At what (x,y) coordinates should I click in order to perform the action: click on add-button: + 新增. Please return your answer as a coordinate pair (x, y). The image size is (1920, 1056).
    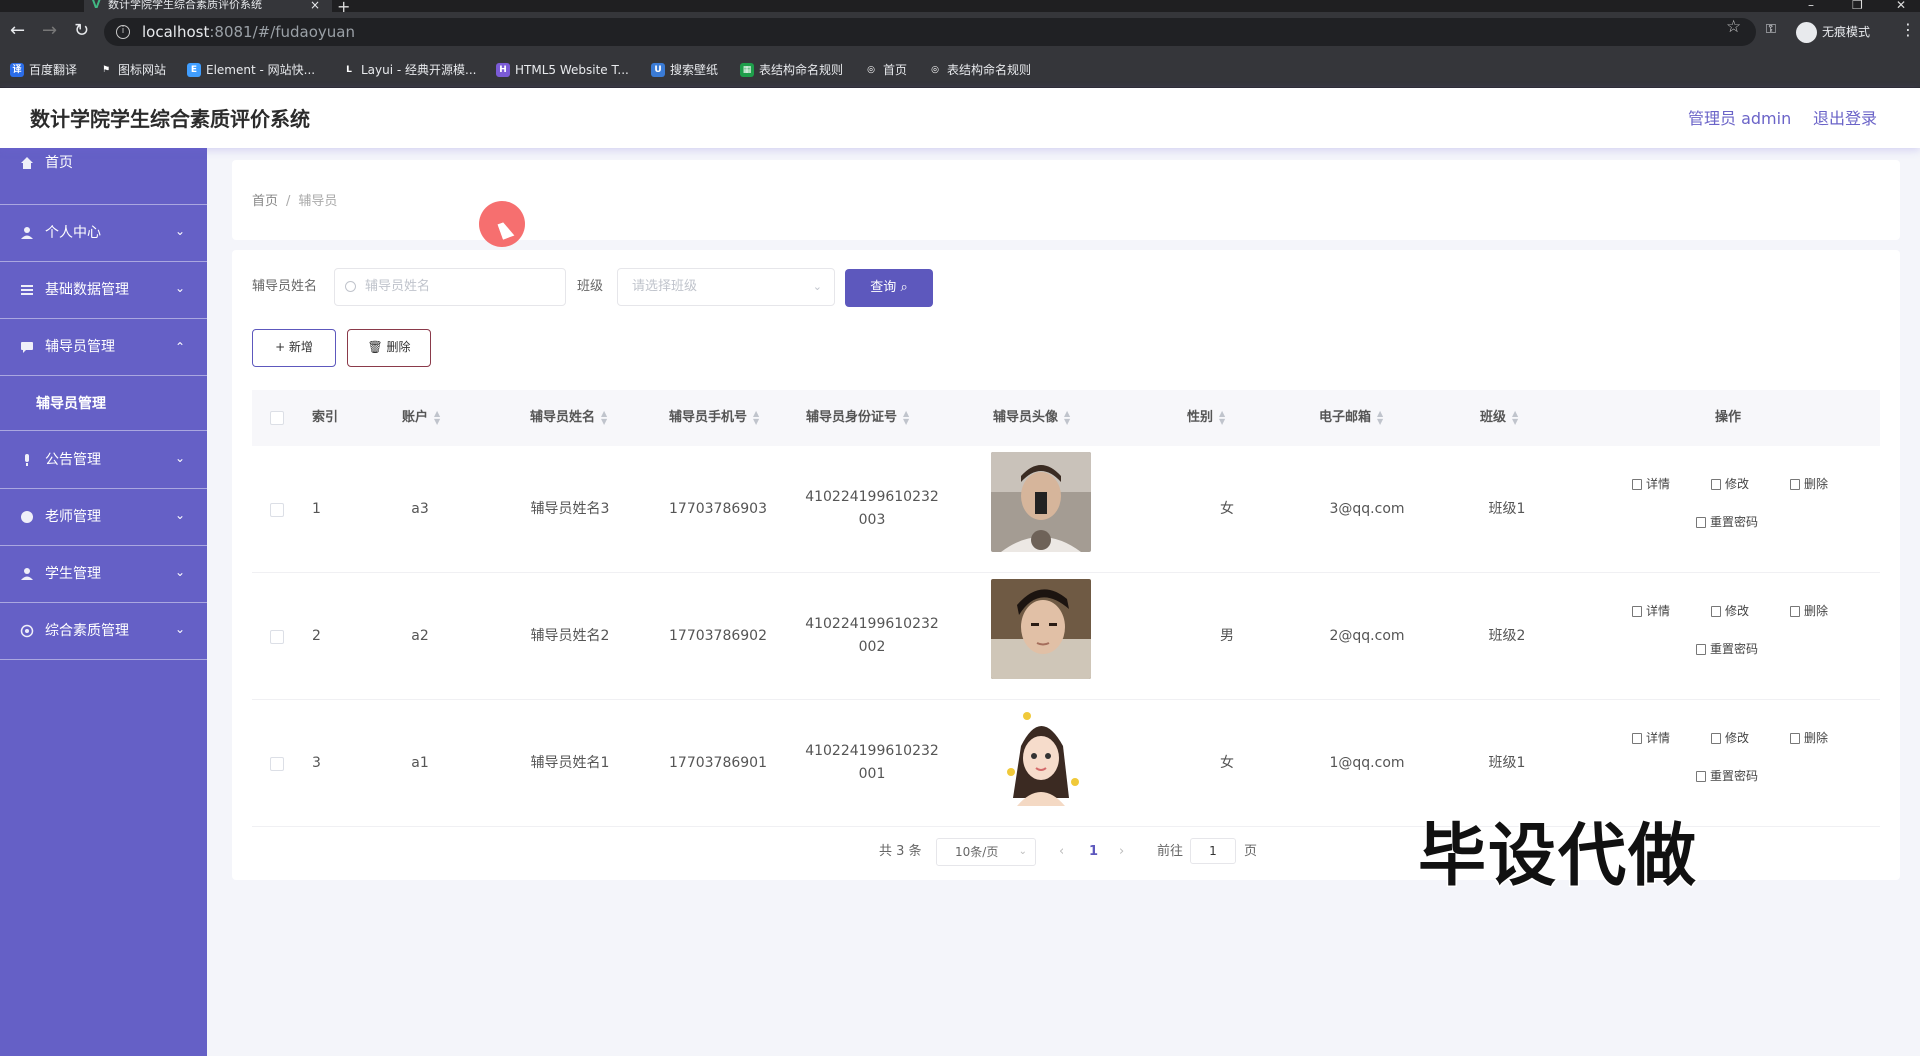
    Looking at the image, I should click on (294, 348).